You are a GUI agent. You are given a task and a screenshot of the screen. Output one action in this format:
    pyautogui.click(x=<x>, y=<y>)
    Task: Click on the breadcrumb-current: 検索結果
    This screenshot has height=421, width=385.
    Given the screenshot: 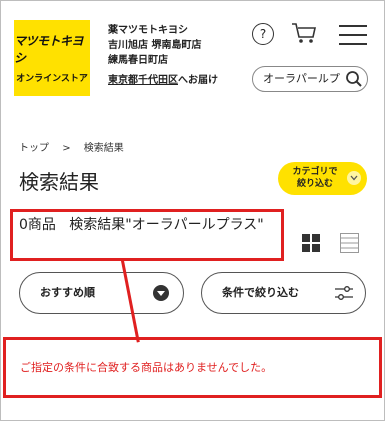 What is the action you would take?
    pyautogui.click(x=103, y=148)
    